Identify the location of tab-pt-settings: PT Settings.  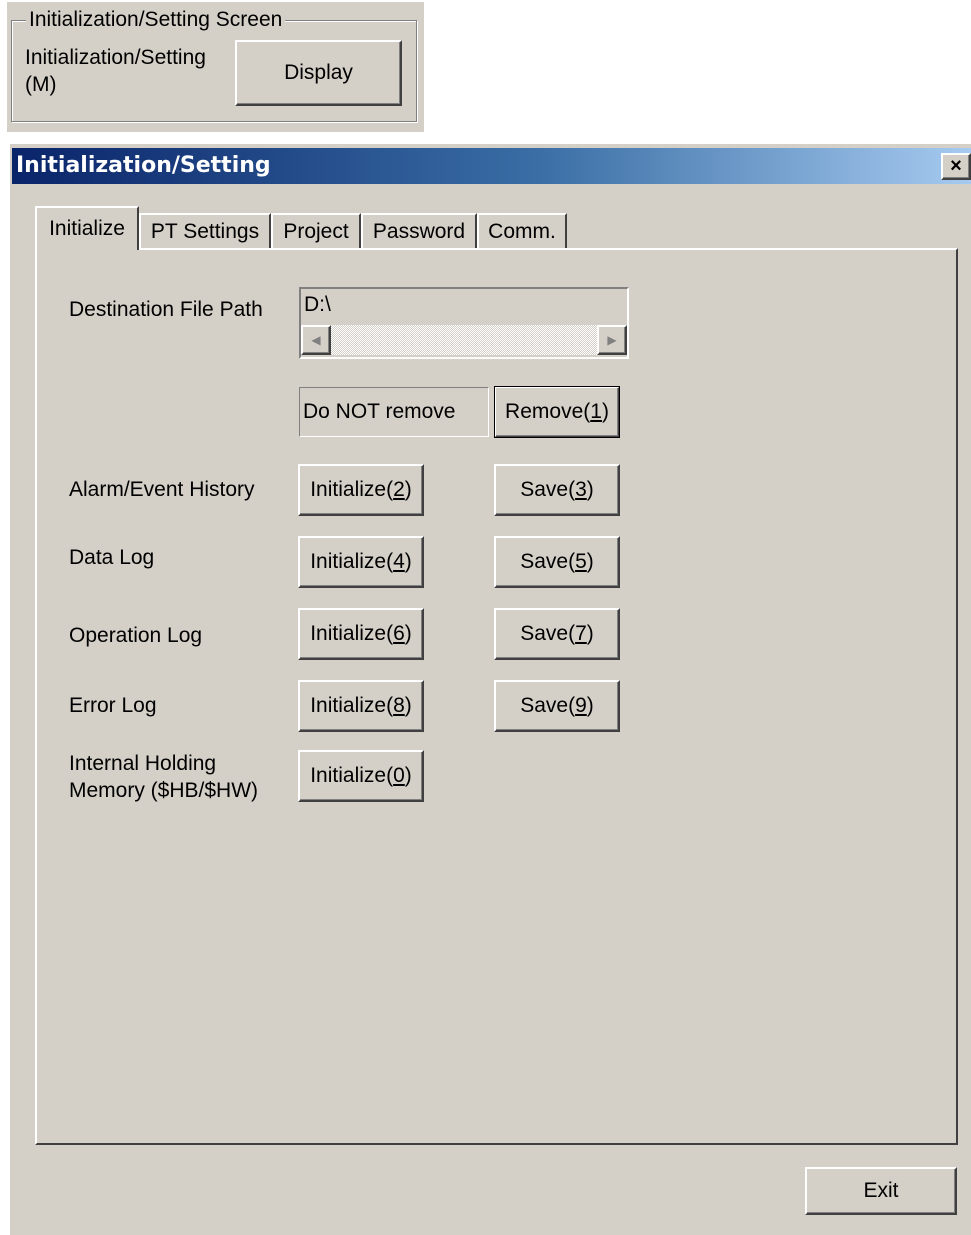
(205, 230).